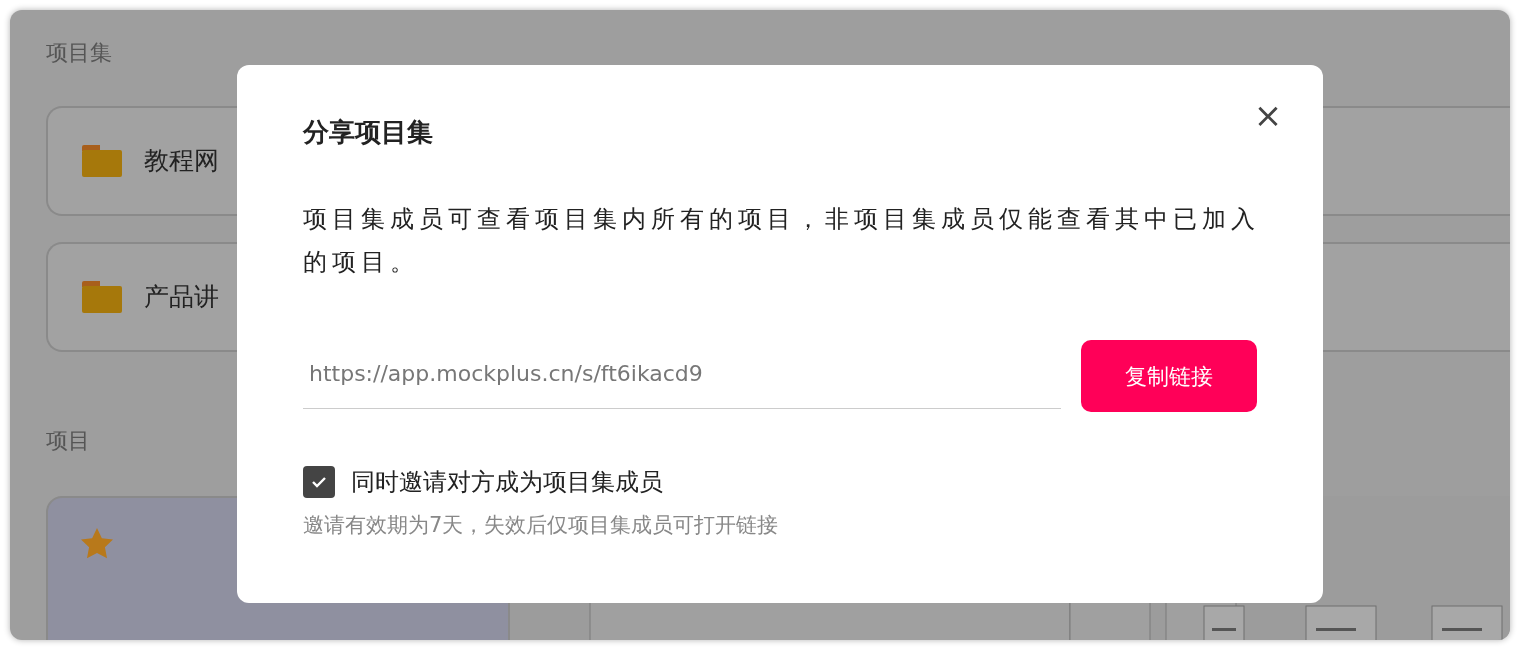  I want to click on section-heading: 项目集, so click(79, 53).